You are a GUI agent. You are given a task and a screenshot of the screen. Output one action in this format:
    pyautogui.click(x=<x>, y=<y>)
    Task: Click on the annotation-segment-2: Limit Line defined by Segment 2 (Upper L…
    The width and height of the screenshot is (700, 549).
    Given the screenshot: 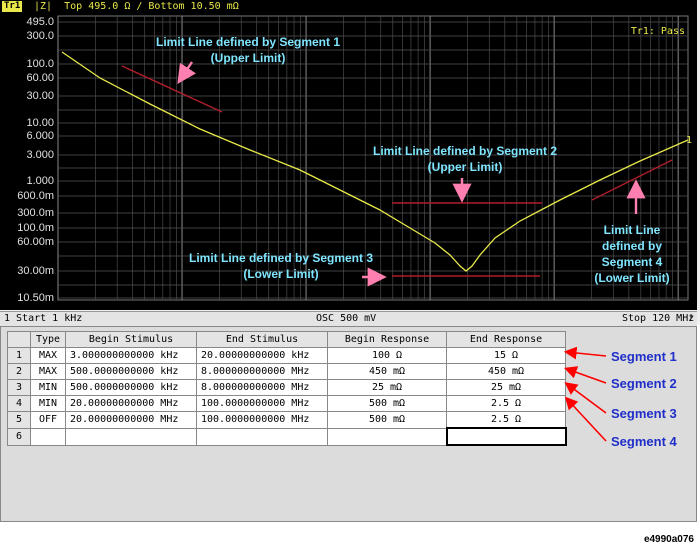 What is the action you would take?
    pyautogui.click(x=465, y=159)
    